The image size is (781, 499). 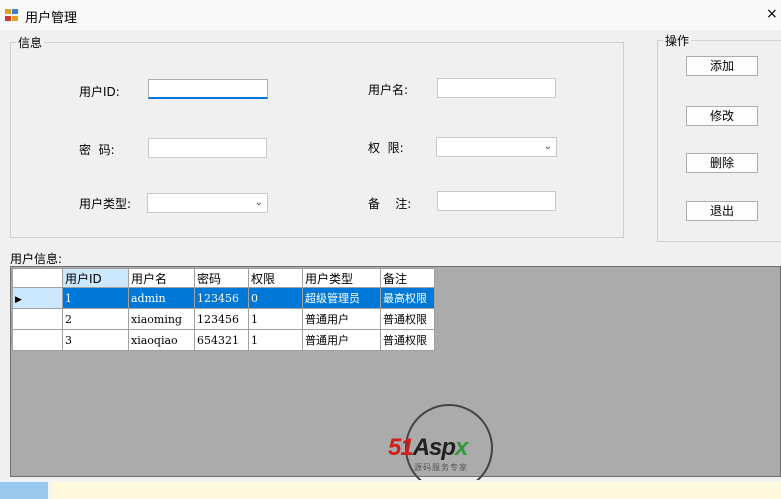 What do you see at coordinates (441, 467) in the screenshot?
I see `watermark-subtitle: 源码服务专家` at bounding box center [441, 467].